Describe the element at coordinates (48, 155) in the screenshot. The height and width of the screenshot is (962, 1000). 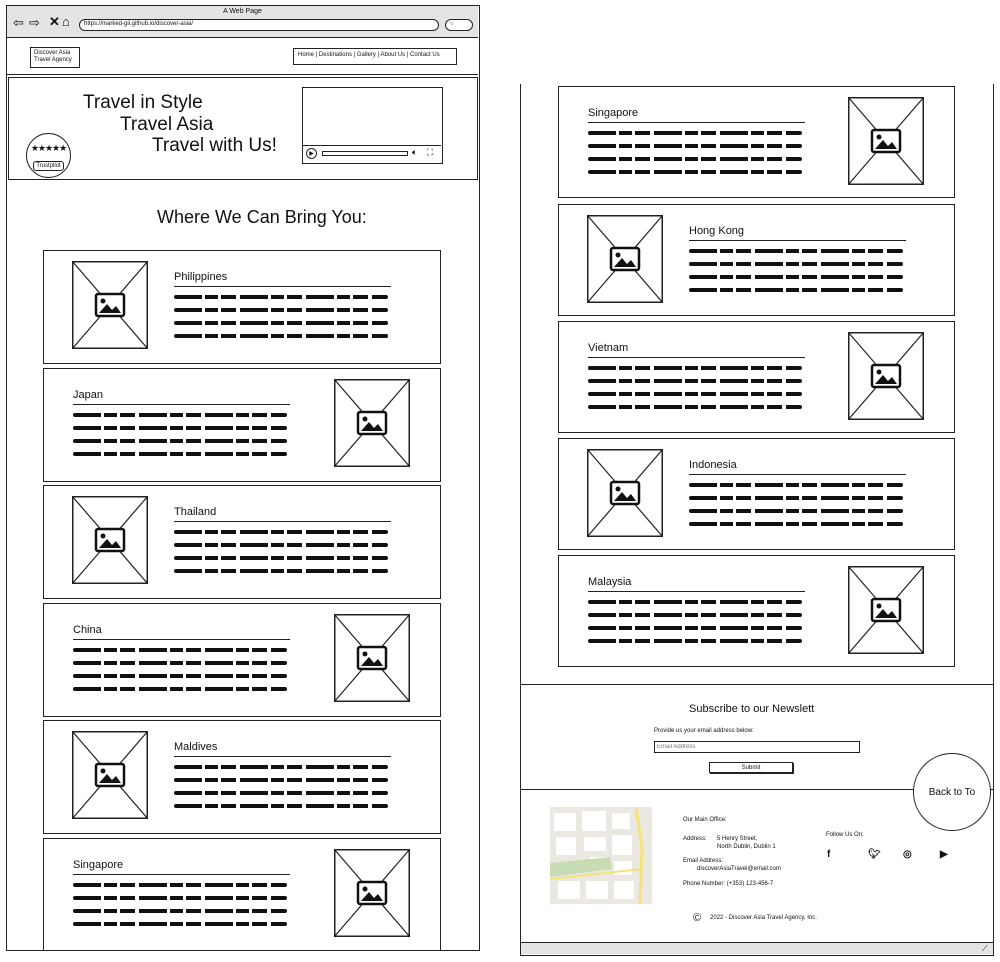
I see `trustpilot-badge: ★★★★★ Trustpilot` at that location.